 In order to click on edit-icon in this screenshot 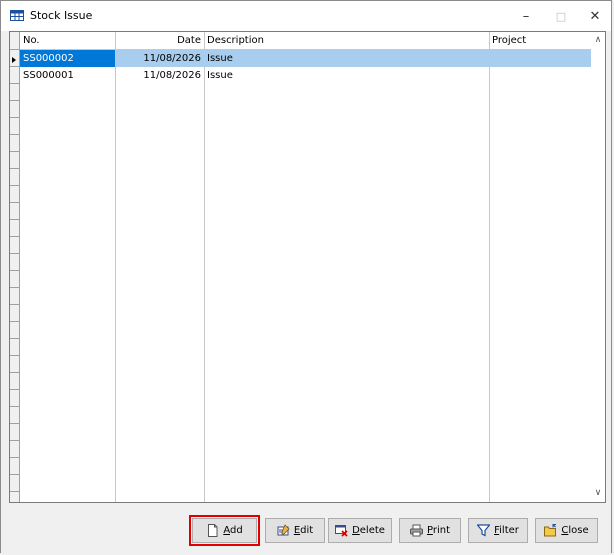, I will do `click(283, 530)`.